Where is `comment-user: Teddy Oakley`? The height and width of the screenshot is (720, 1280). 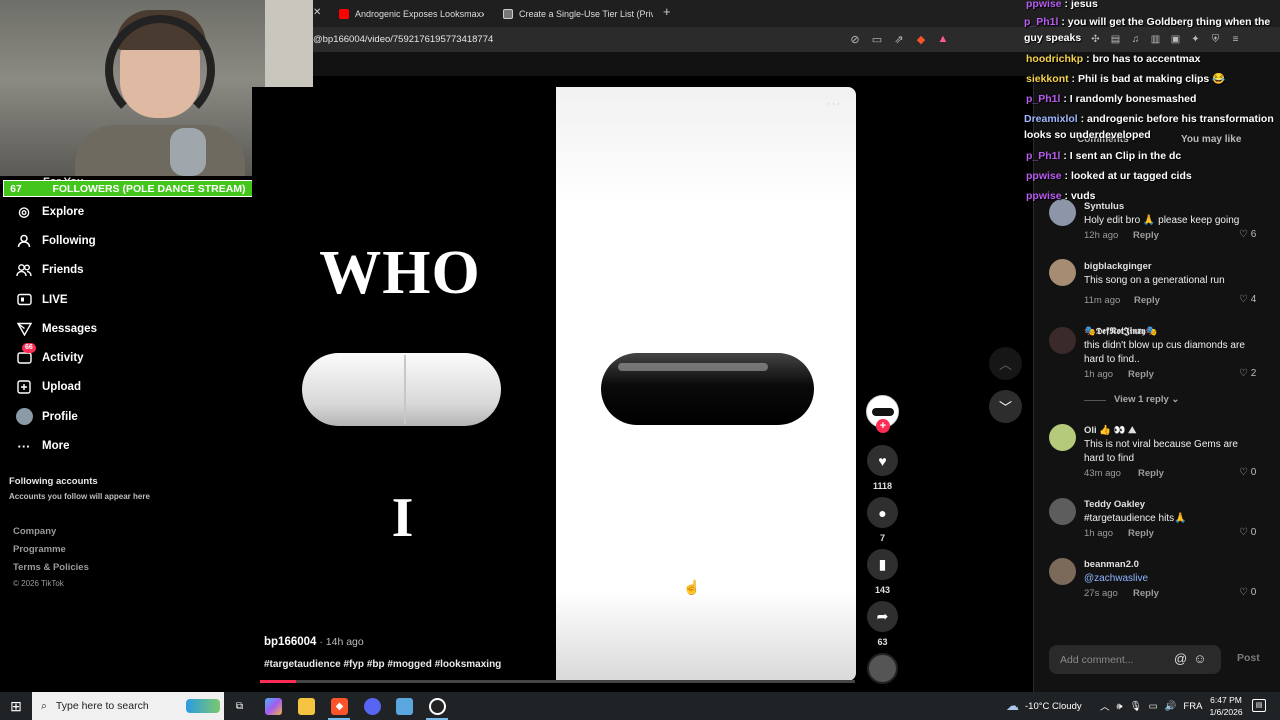
comment-user: Teddy Oakley is located at coordinates (1114, 504).